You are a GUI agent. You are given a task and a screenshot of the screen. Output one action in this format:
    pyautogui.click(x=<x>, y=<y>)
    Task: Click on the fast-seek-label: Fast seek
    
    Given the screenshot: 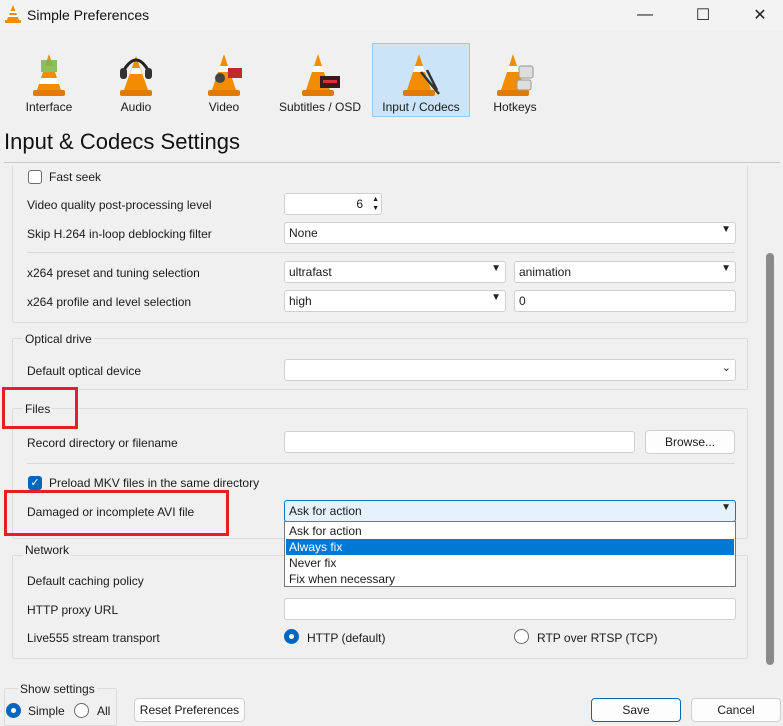 What is the action you would take?
    pyautogui.click(x=75, y=177)
    